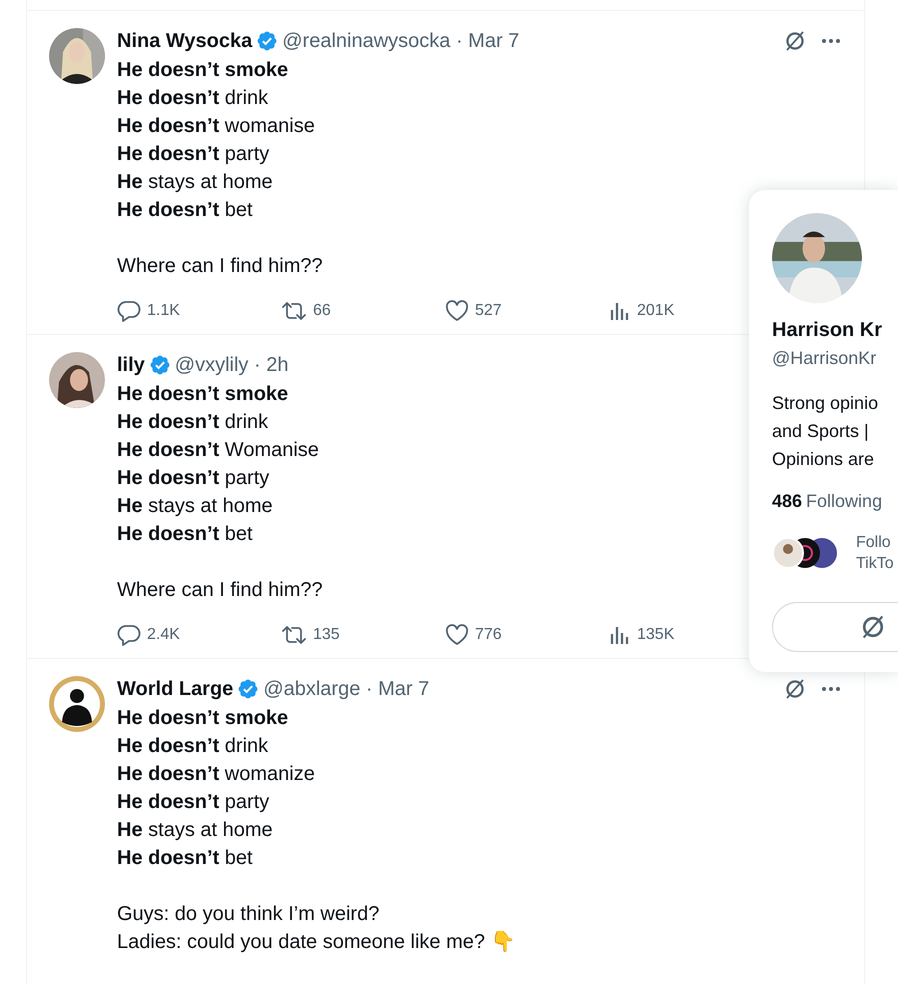 The width and height of the screenshot is (898, 984). I want to click on following-label: Following, so click(844, 501).